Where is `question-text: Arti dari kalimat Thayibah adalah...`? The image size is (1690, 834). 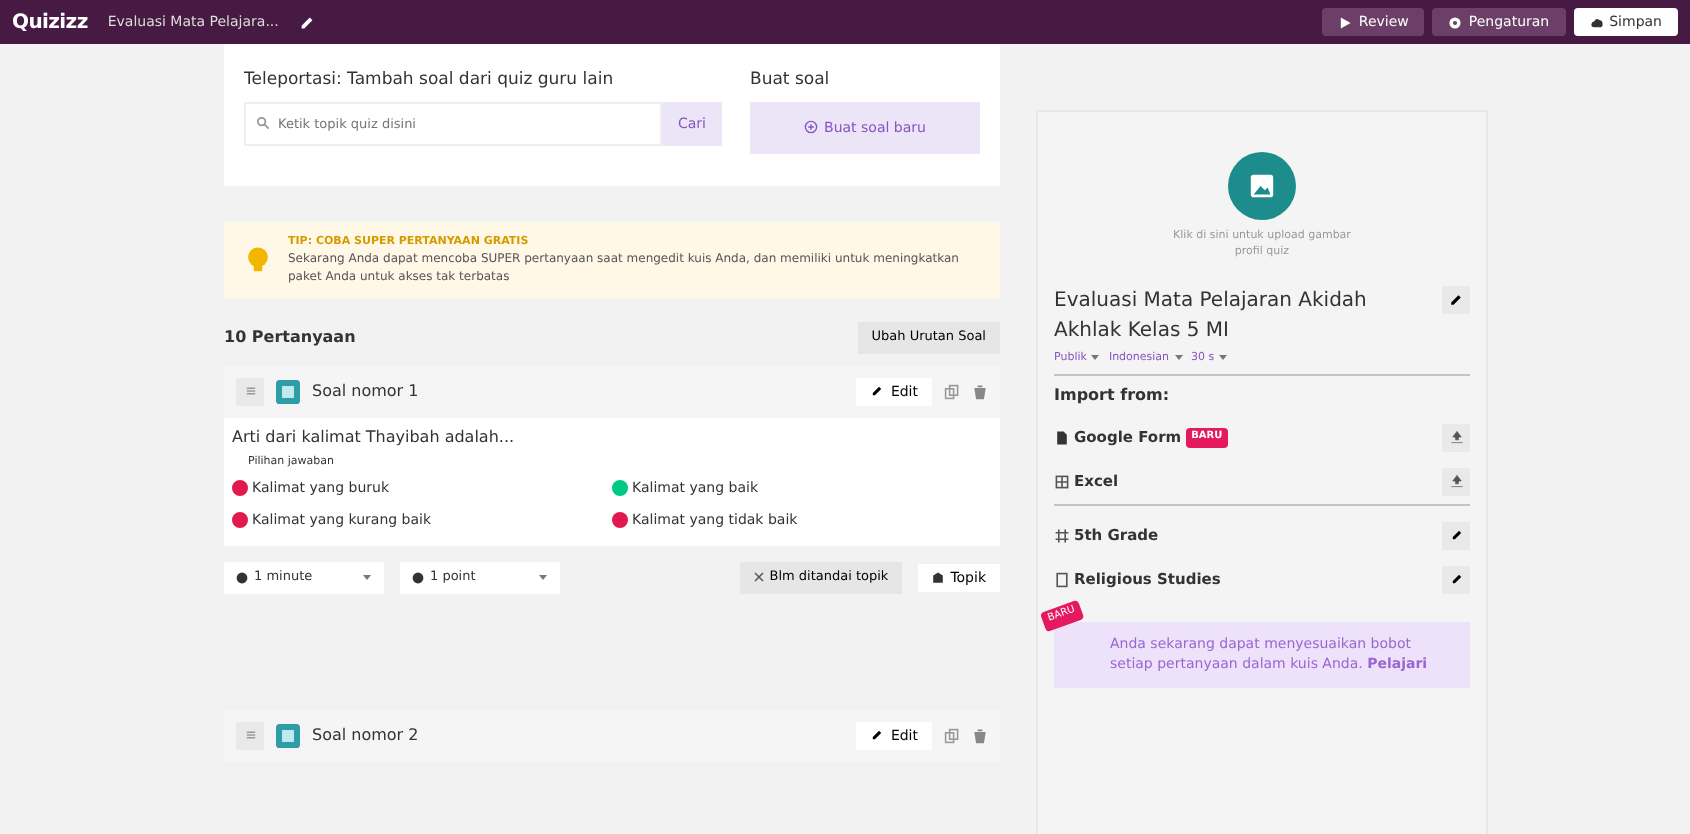 question-text: Arti dari kalimat Thayibah adalah... is located at coordinates (374, 437).